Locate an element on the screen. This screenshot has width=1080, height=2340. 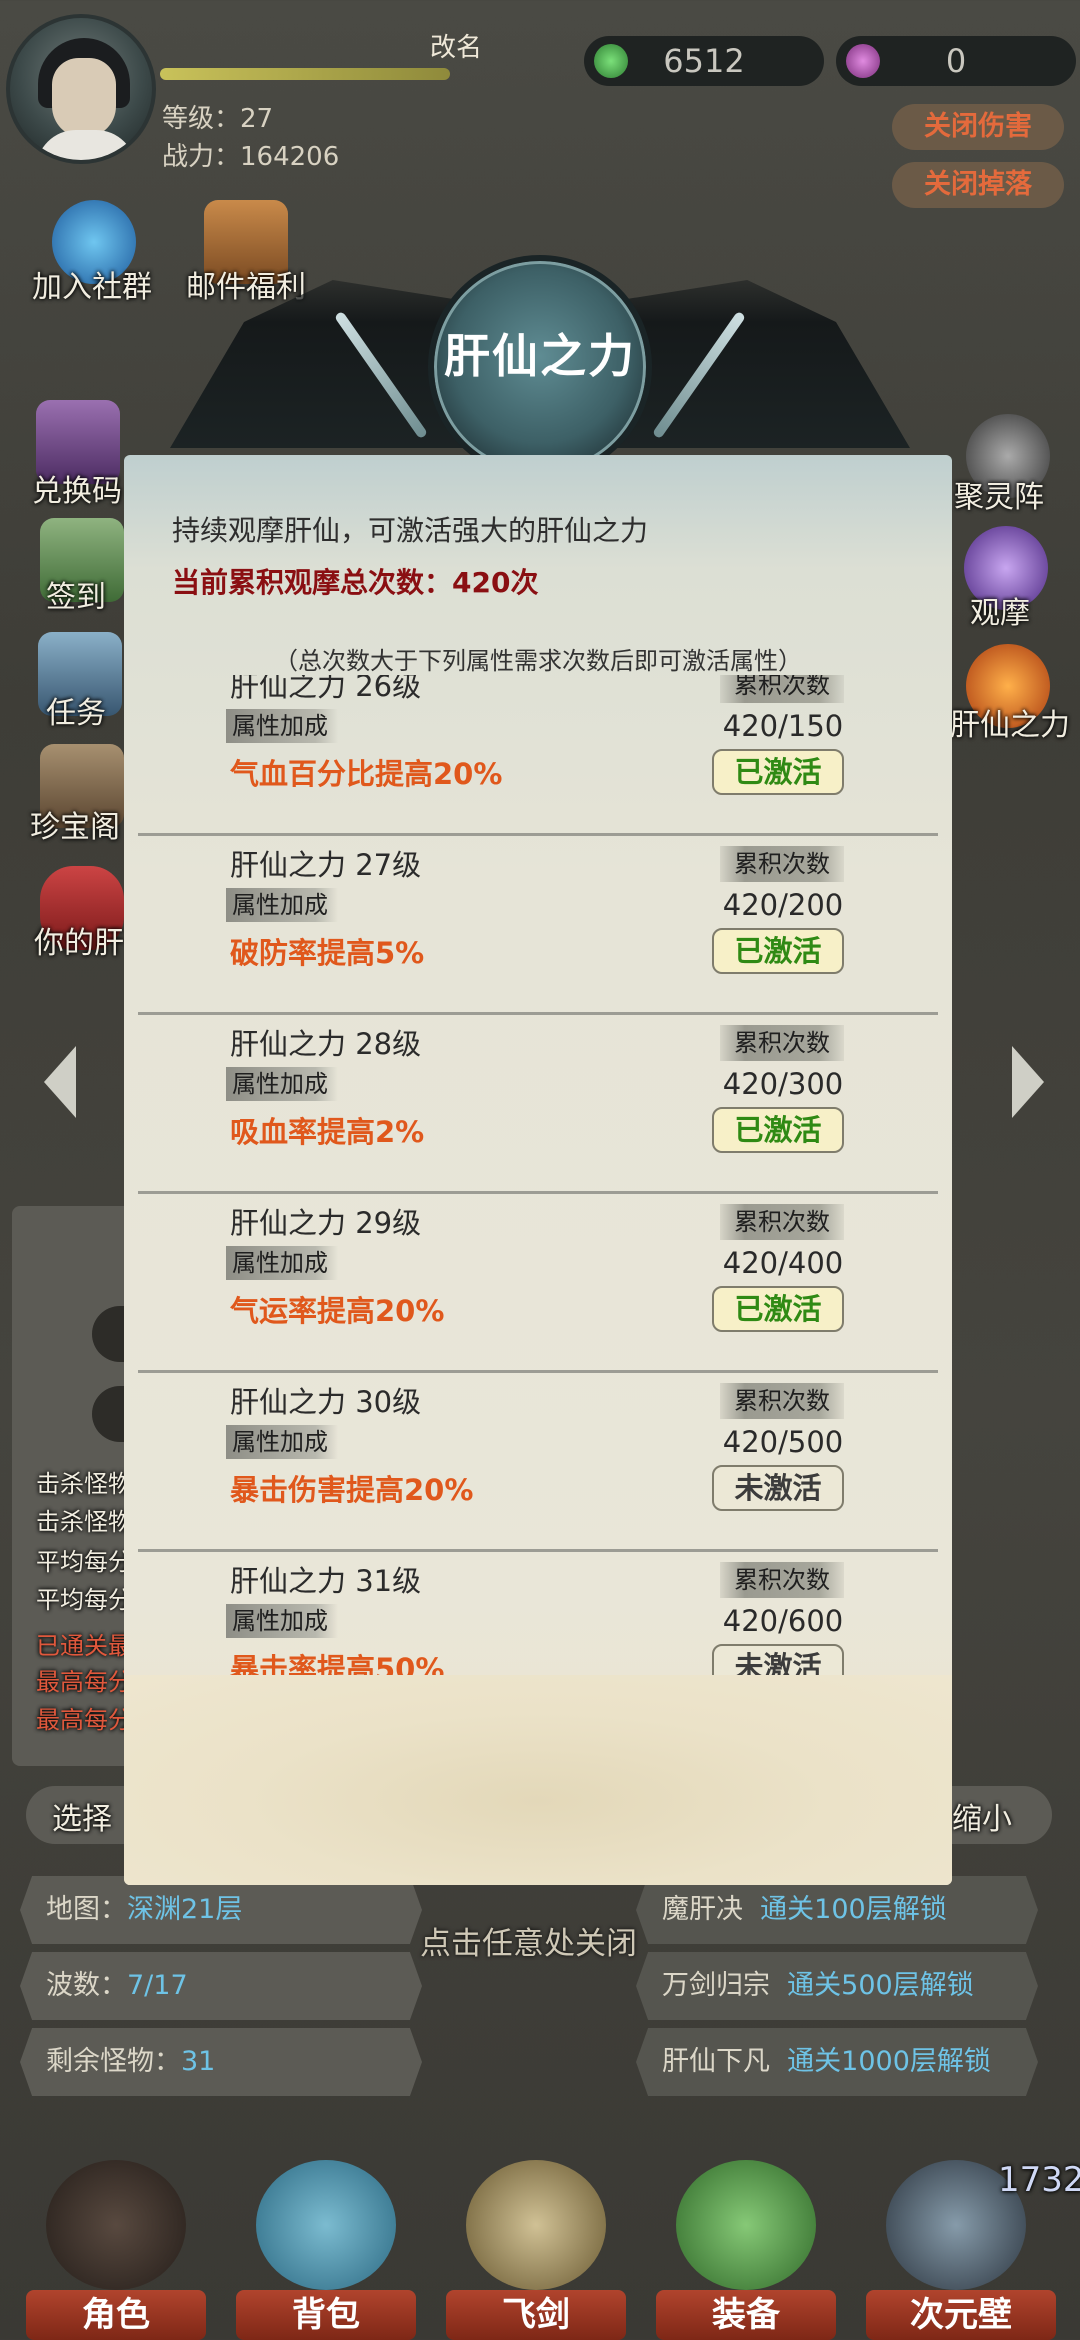
prev-arrow-icon is located at coordinates (60, 1082).